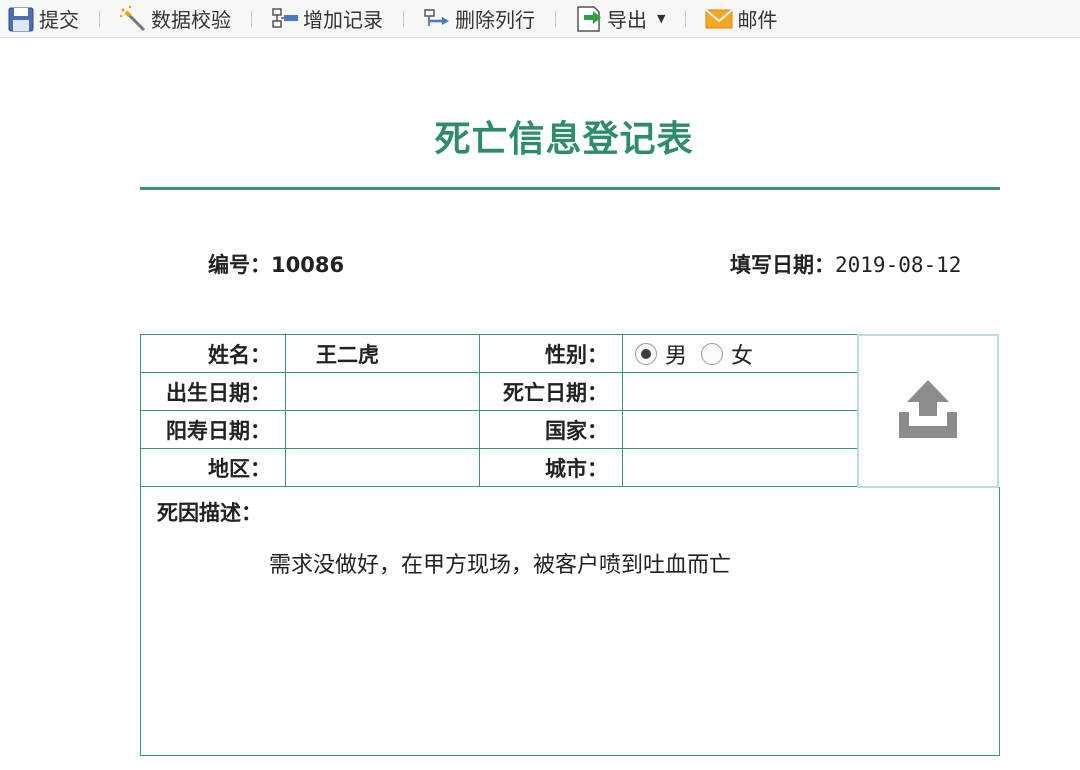 This screenshot has width=1080, height=770. Describe the element at coordinates (570, 188) in the screenshot. I see `title-divider` at that location.